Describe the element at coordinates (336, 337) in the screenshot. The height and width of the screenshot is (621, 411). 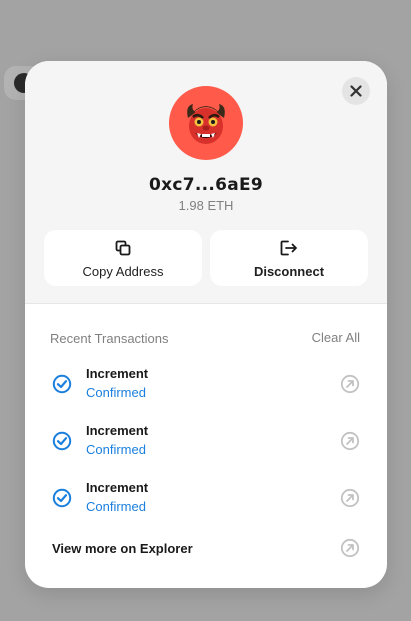
I see `clear-all-button: Clear All` at that location.